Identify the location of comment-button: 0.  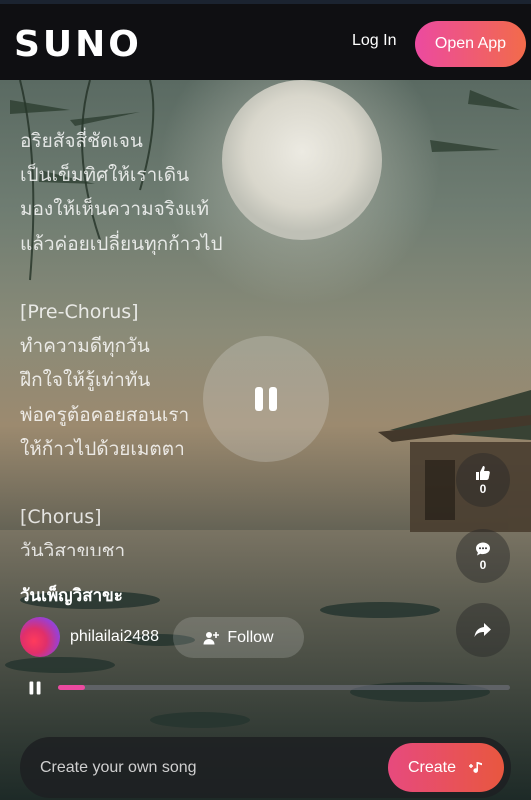
(483, 556).